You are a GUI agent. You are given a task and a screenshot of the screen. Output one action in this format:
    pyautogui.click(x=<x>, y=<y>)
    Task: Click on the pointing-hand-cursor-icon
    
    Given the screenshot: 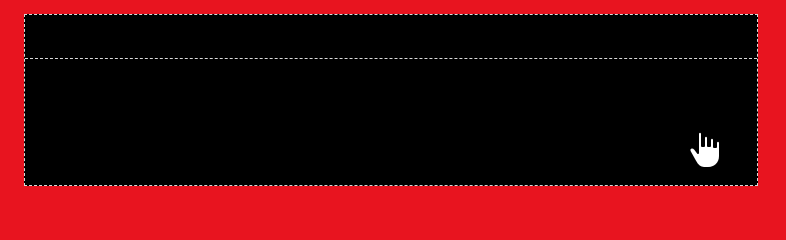 What is the action you would take?
    pyautogui.click(x=710, y=148)
    